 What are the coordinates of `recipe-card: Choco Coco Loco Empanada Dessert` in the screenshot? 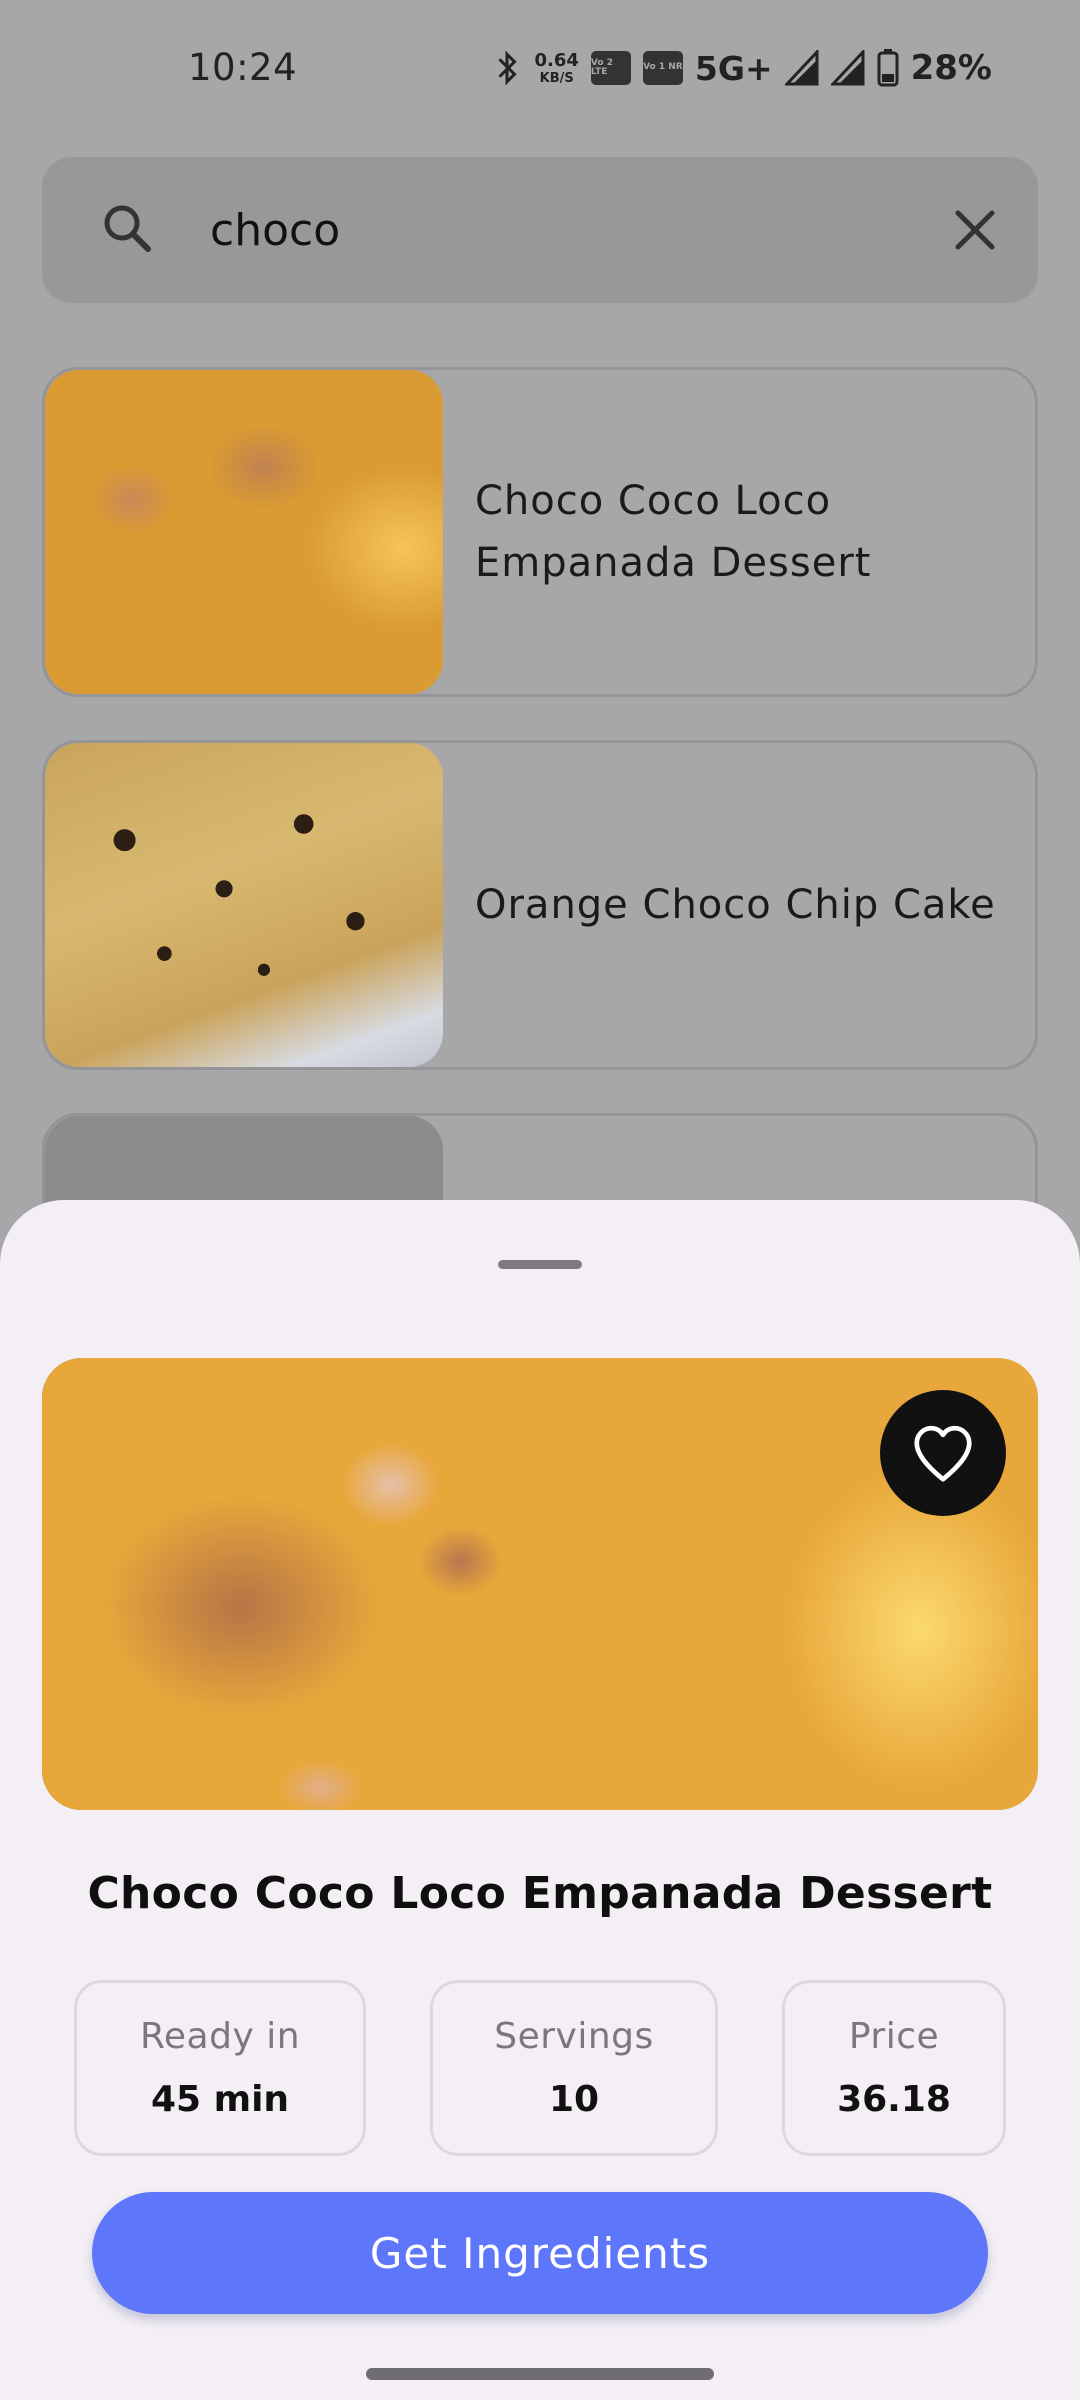 It's located at (540, 532).